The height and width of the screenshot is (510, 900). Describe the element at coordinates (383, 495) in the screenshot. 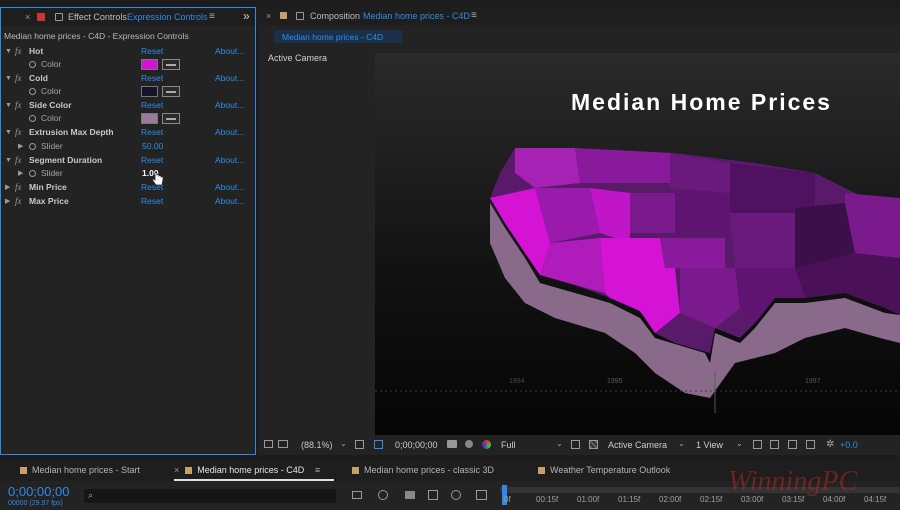

I see `draft-3d-icon` at that location.